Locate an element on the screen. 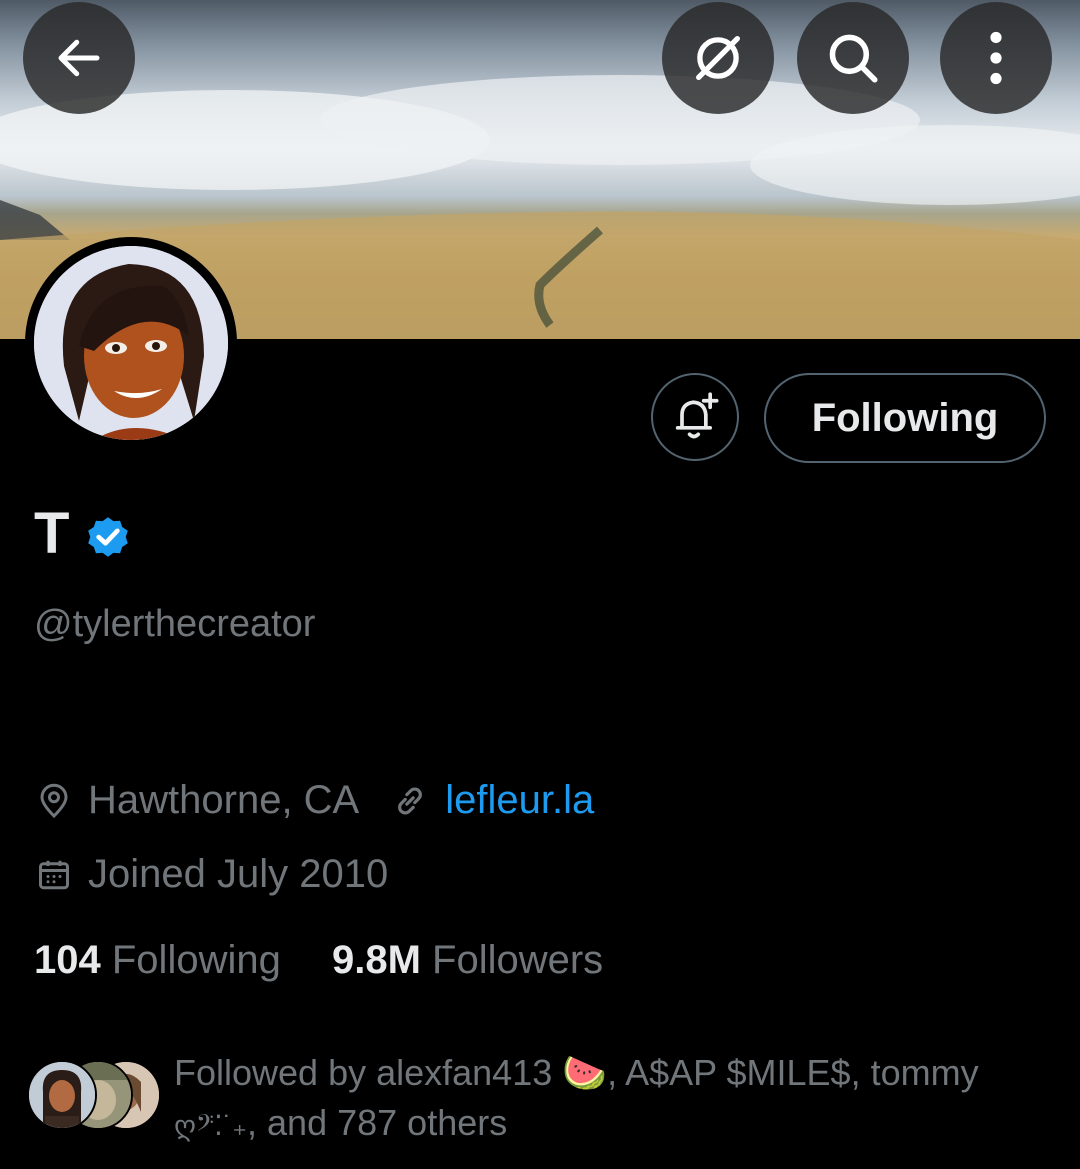 Image resolution: width=1080 pixels, height=1169 pixels. website-link: lefleur.la is located at coordinates (519, 800).